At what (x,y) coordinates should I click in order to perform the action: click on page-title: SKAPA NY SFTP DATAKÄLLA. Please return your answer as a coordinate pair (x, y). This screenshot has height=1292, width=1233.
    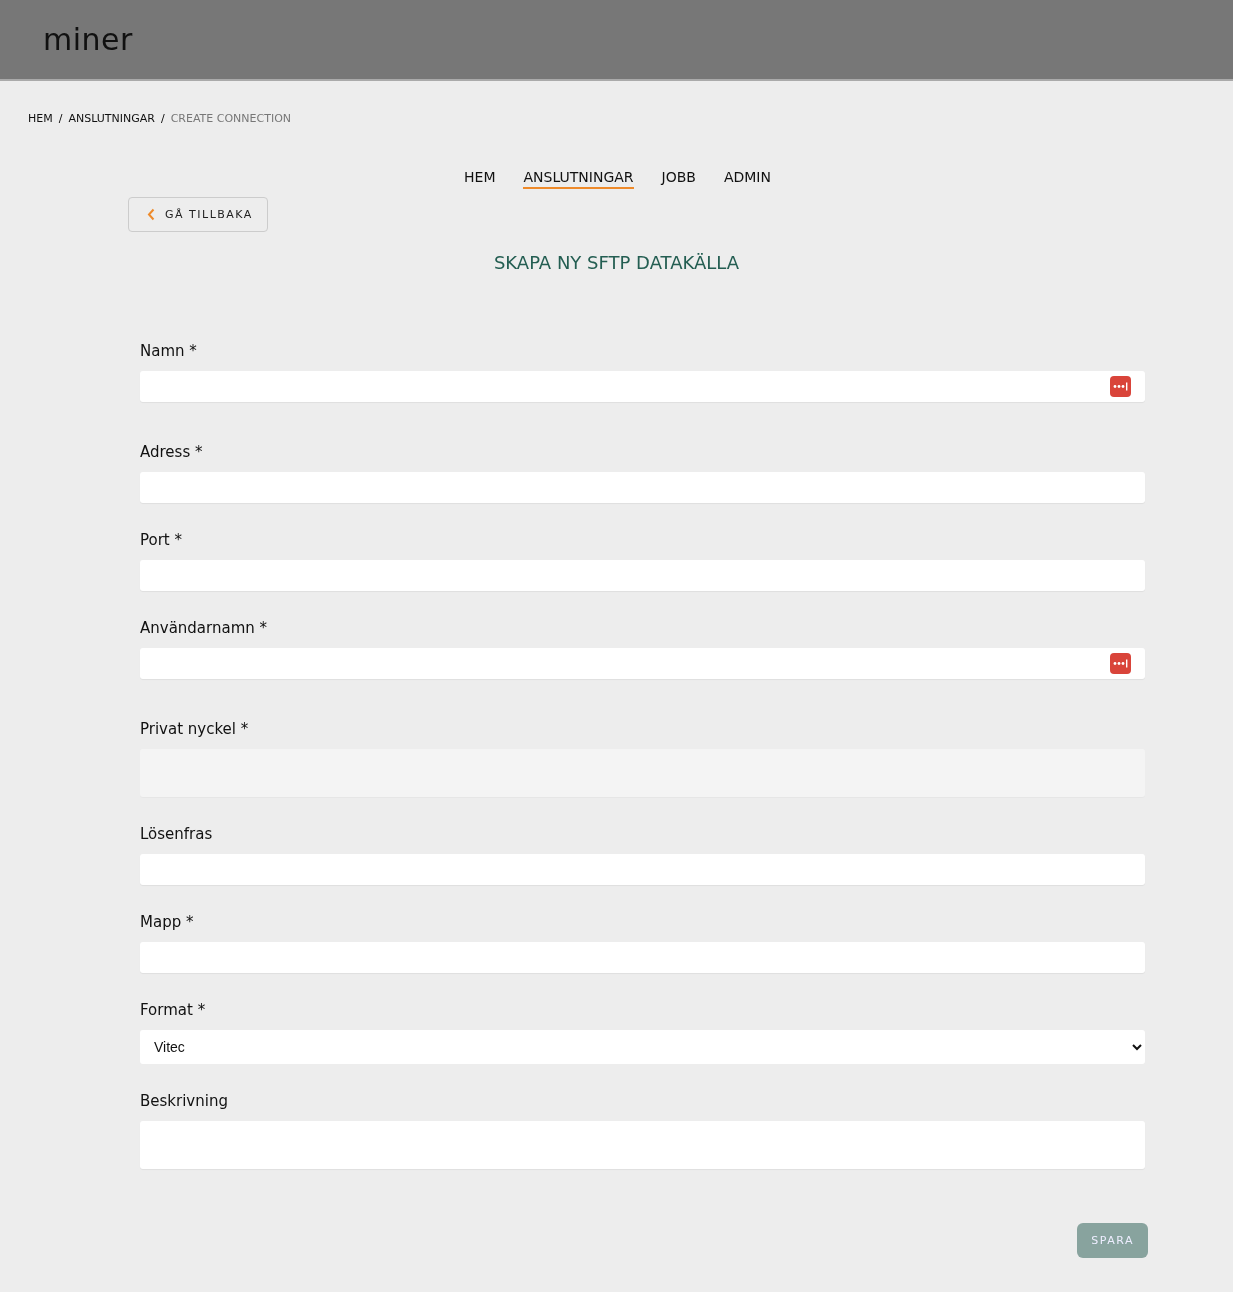
    Looking at the image, I should click on (616, 262).